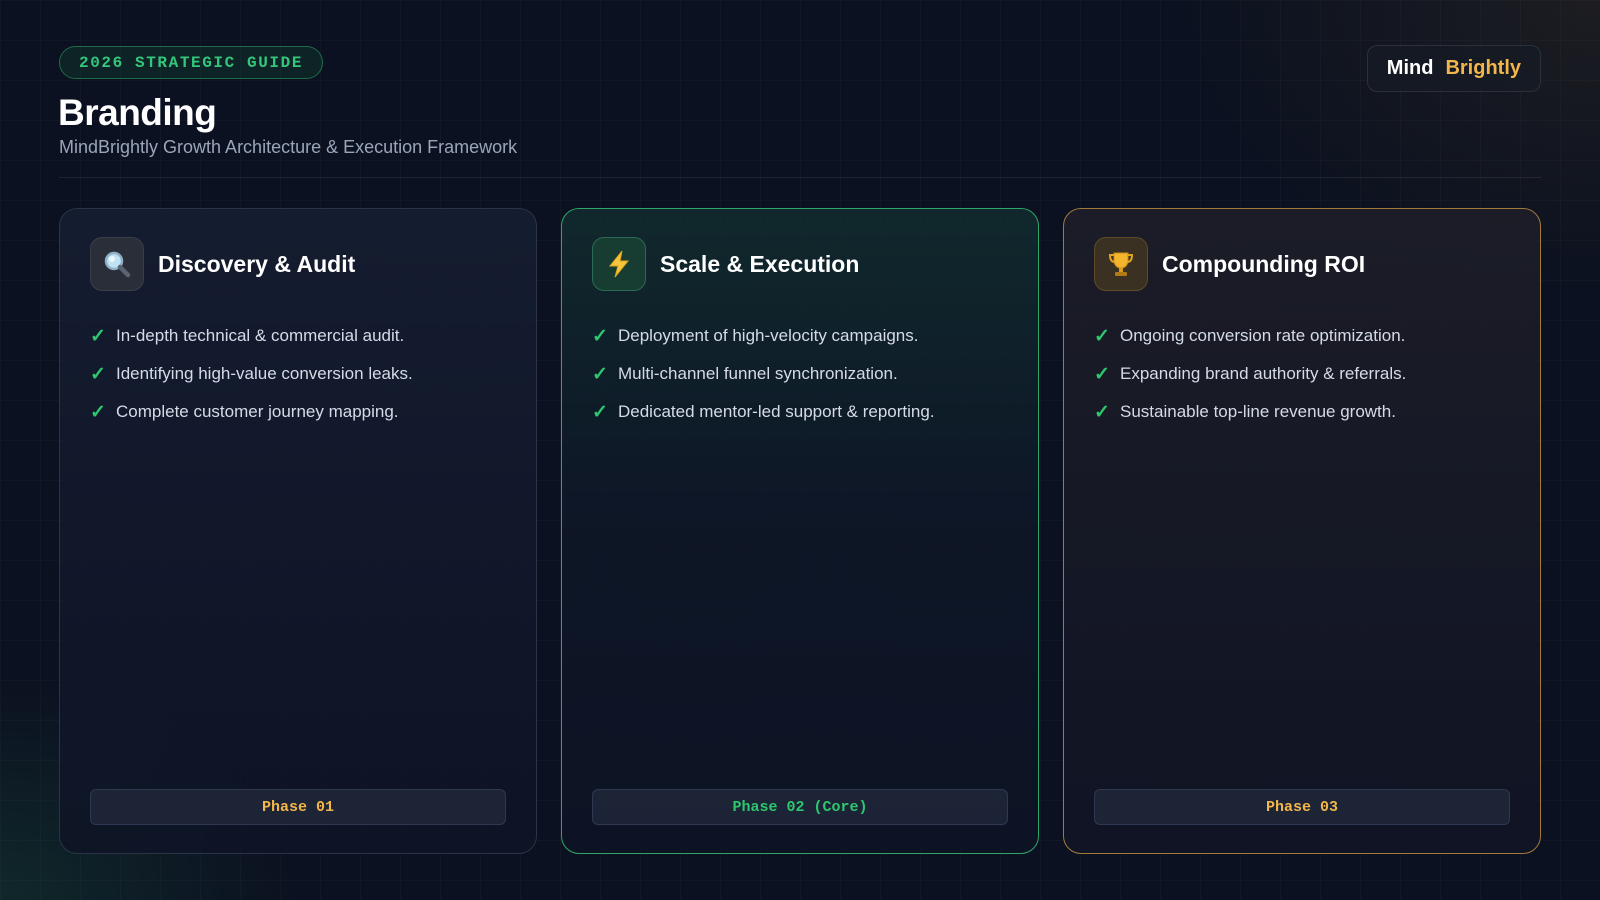 Image resolution: width=1600 pixels, height=900 pixels. What do you see at coordinates (1263, 335) in the screenshot?
I see `point-text: Ongoing conversion rate optimization.` at bounding box center [1263, 335].